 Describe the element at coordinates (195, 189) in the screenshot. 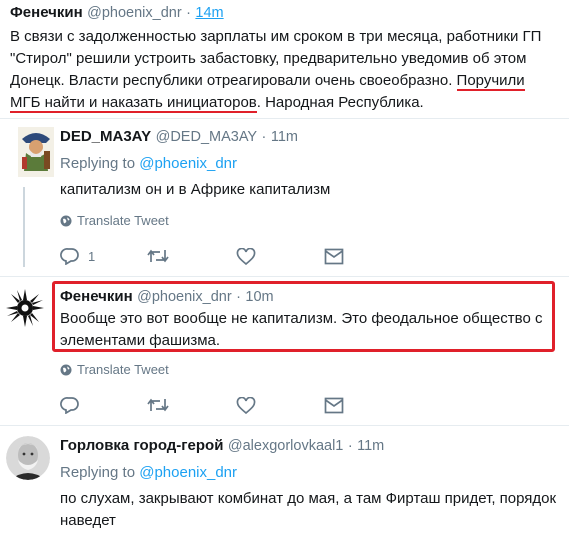

I see `tweet-body: капитализм он и в Африке капитализм` at that location.